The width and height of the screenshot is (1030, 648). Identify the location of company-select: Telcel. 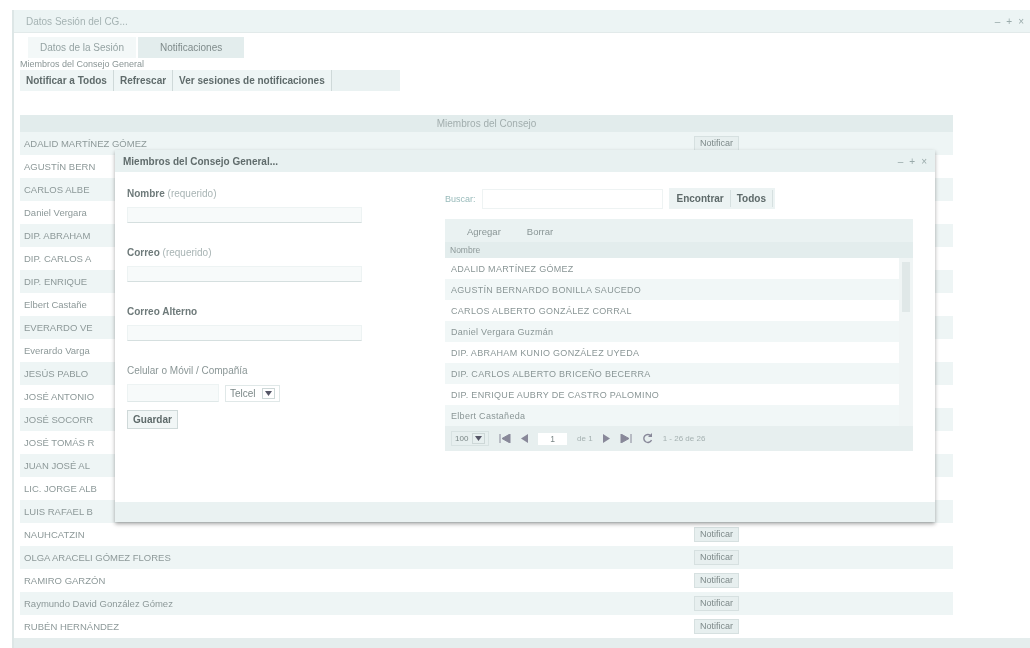
(252, 393).